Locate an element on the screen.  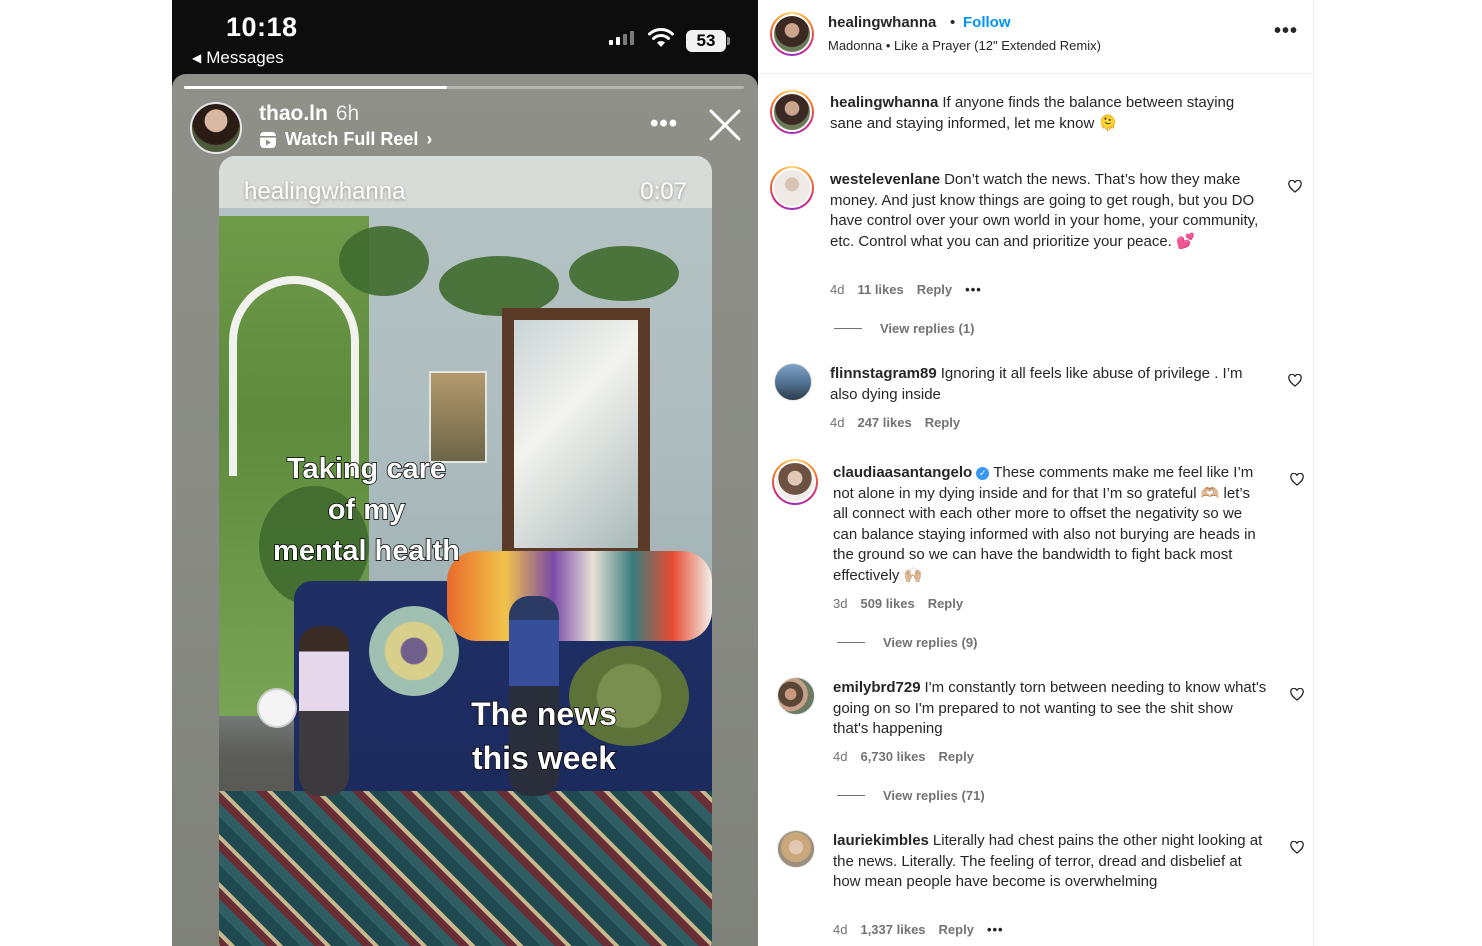
comment-age: 3d is located at coordinates (840, 603).